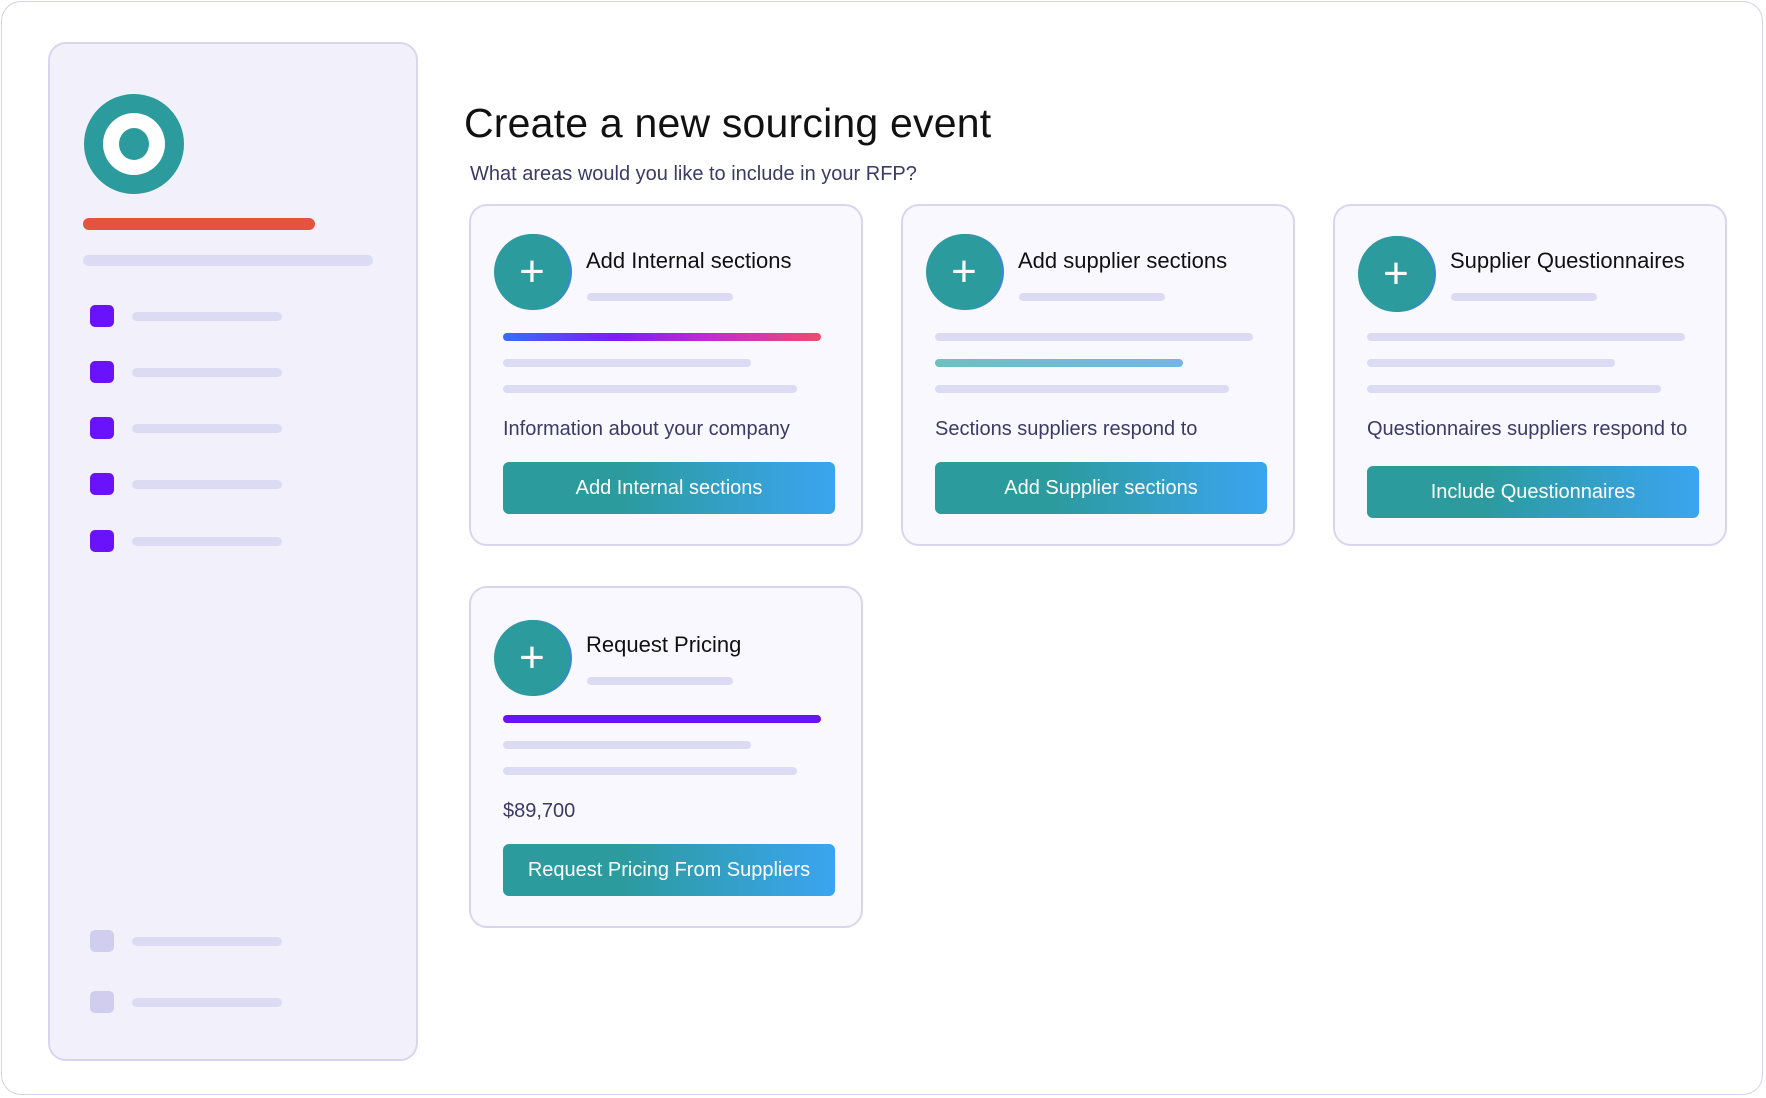 The height and width of the screenshot is (1098, 1766). Describe the element at coordinates (662, 337) in the screenshot. I see `card-gradient-bar` at that location.